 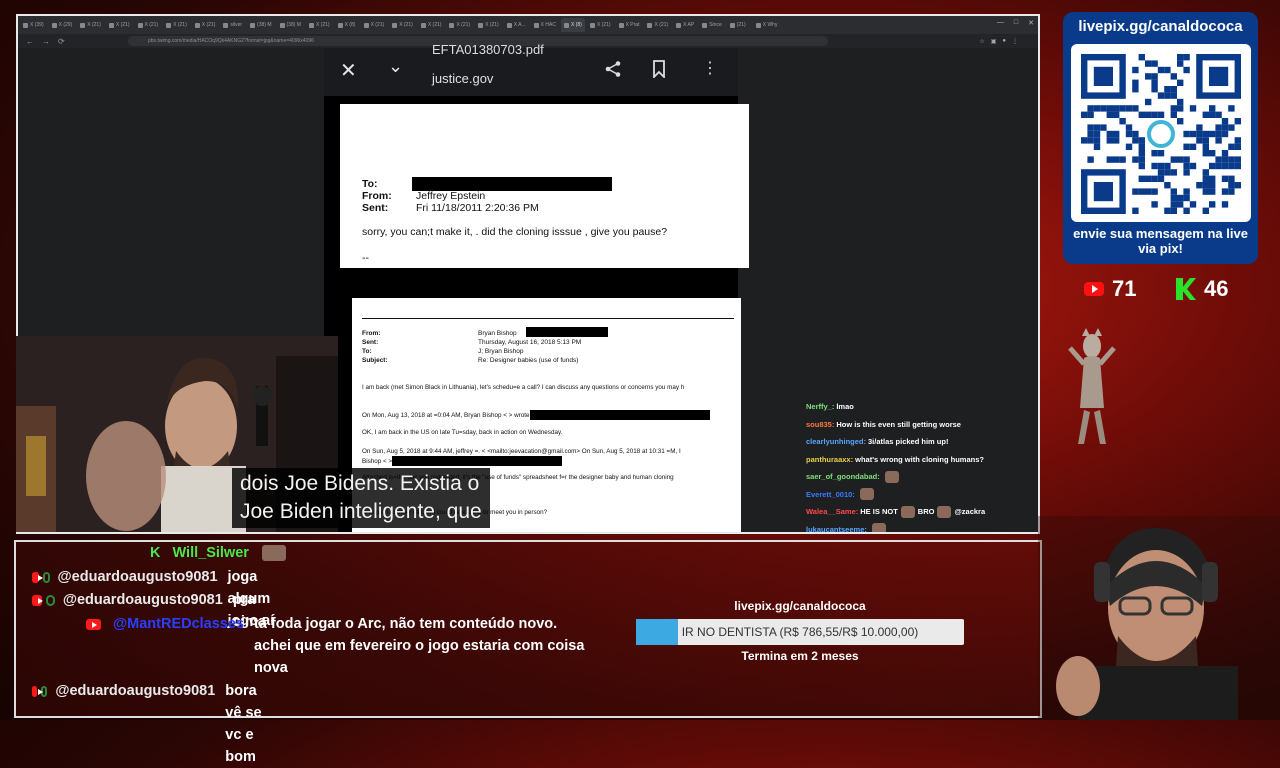 What do you see at coordinates (46, 41) in the screenshot?
I see `forward-icon: →` at bounding box center [46, 41].